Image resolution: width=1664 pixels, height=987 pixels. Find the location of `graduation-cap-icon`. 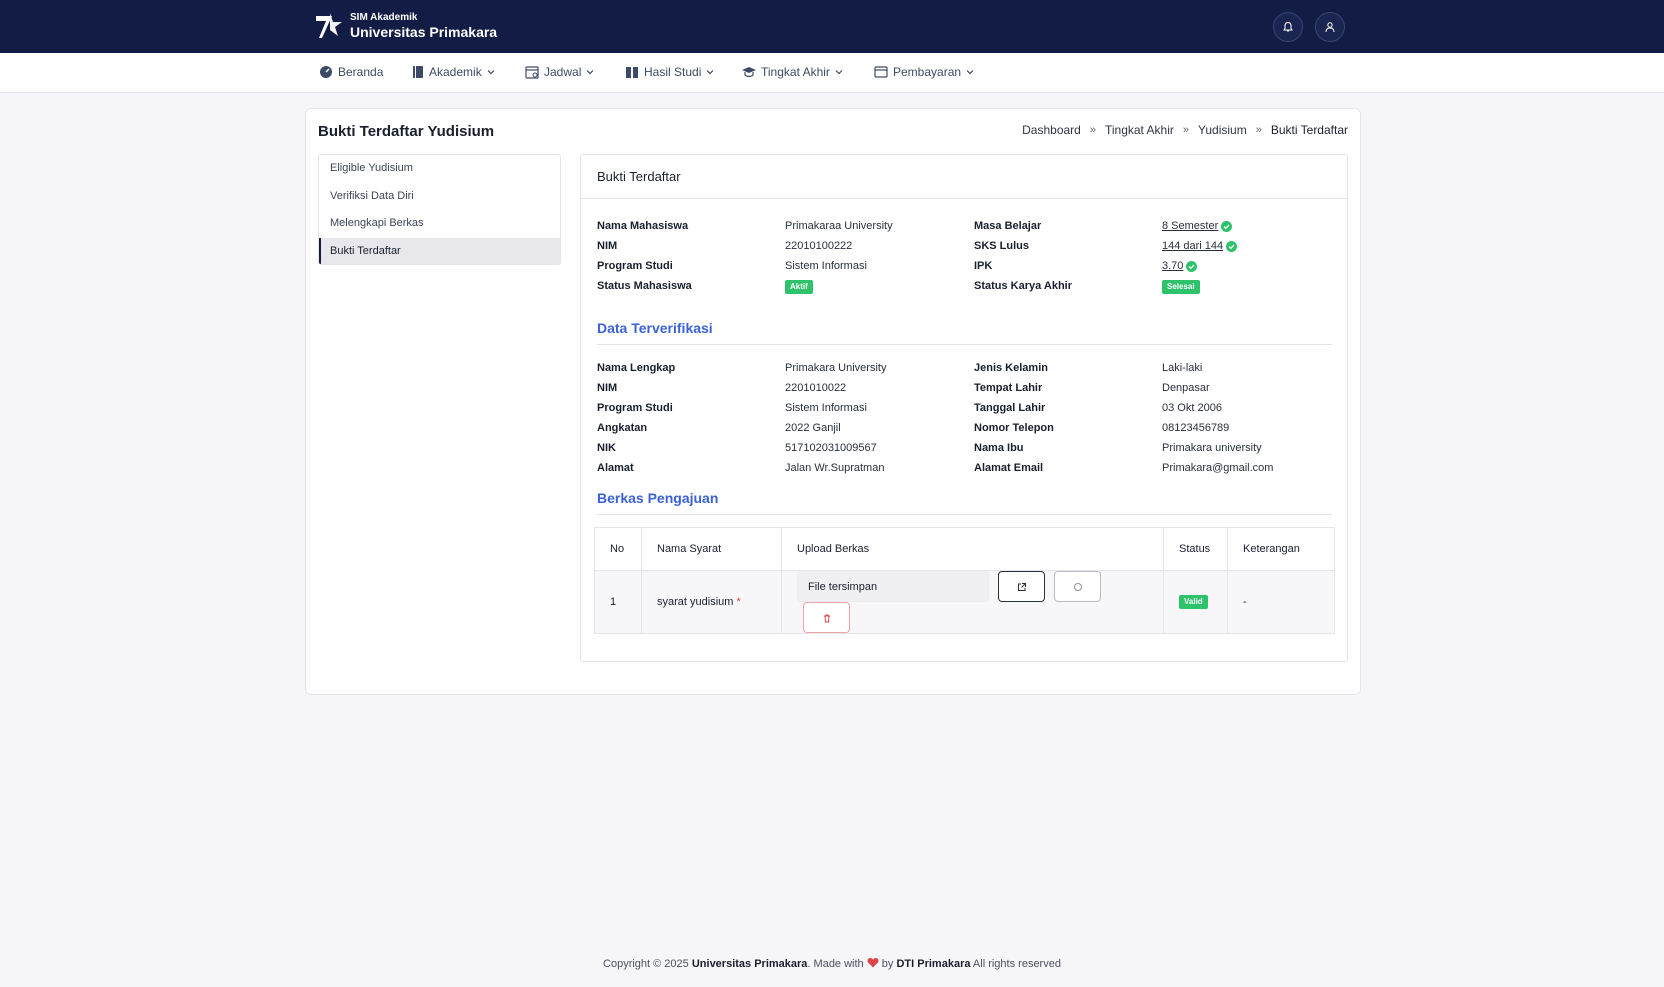

graduation-cap-icon is located at coordinates (749, 72).